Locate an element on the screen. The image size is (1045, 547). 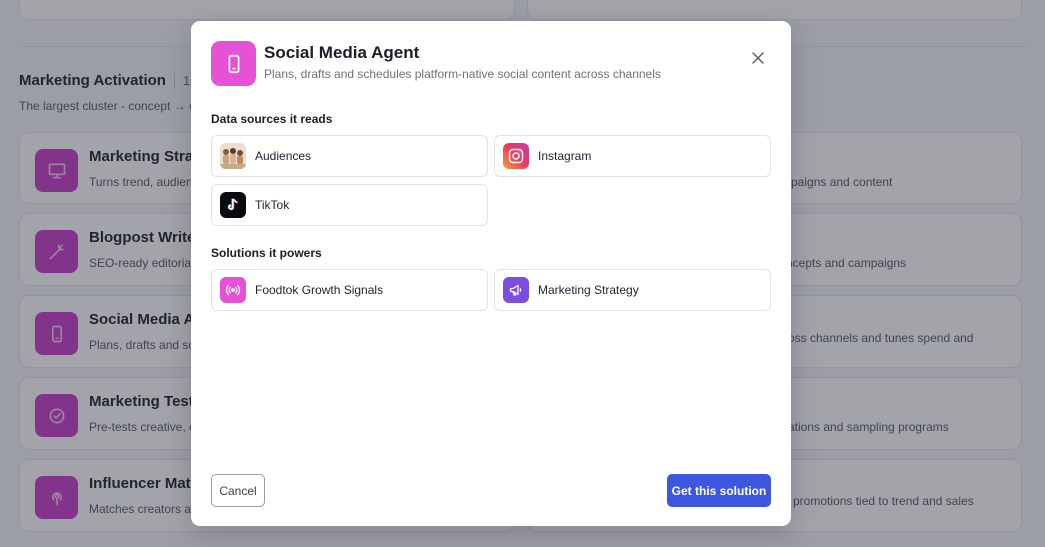
data-source-label: TikTok is located at coordinates (272, 205).